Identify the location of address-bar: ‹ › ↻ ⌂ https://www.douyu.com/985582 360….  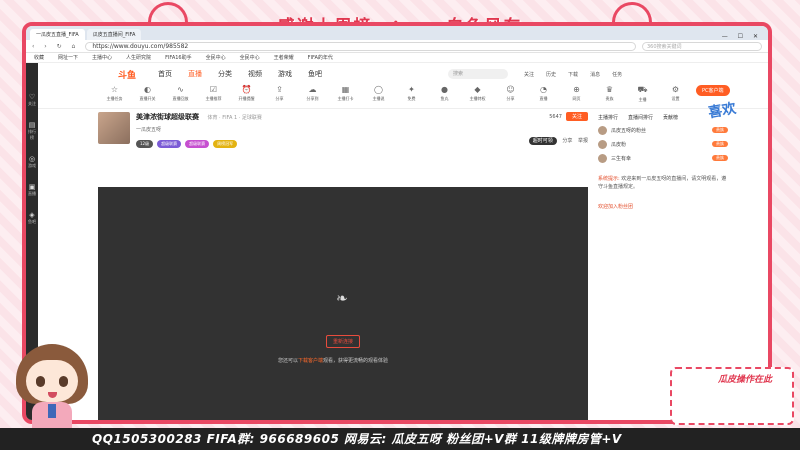
(397, 46).